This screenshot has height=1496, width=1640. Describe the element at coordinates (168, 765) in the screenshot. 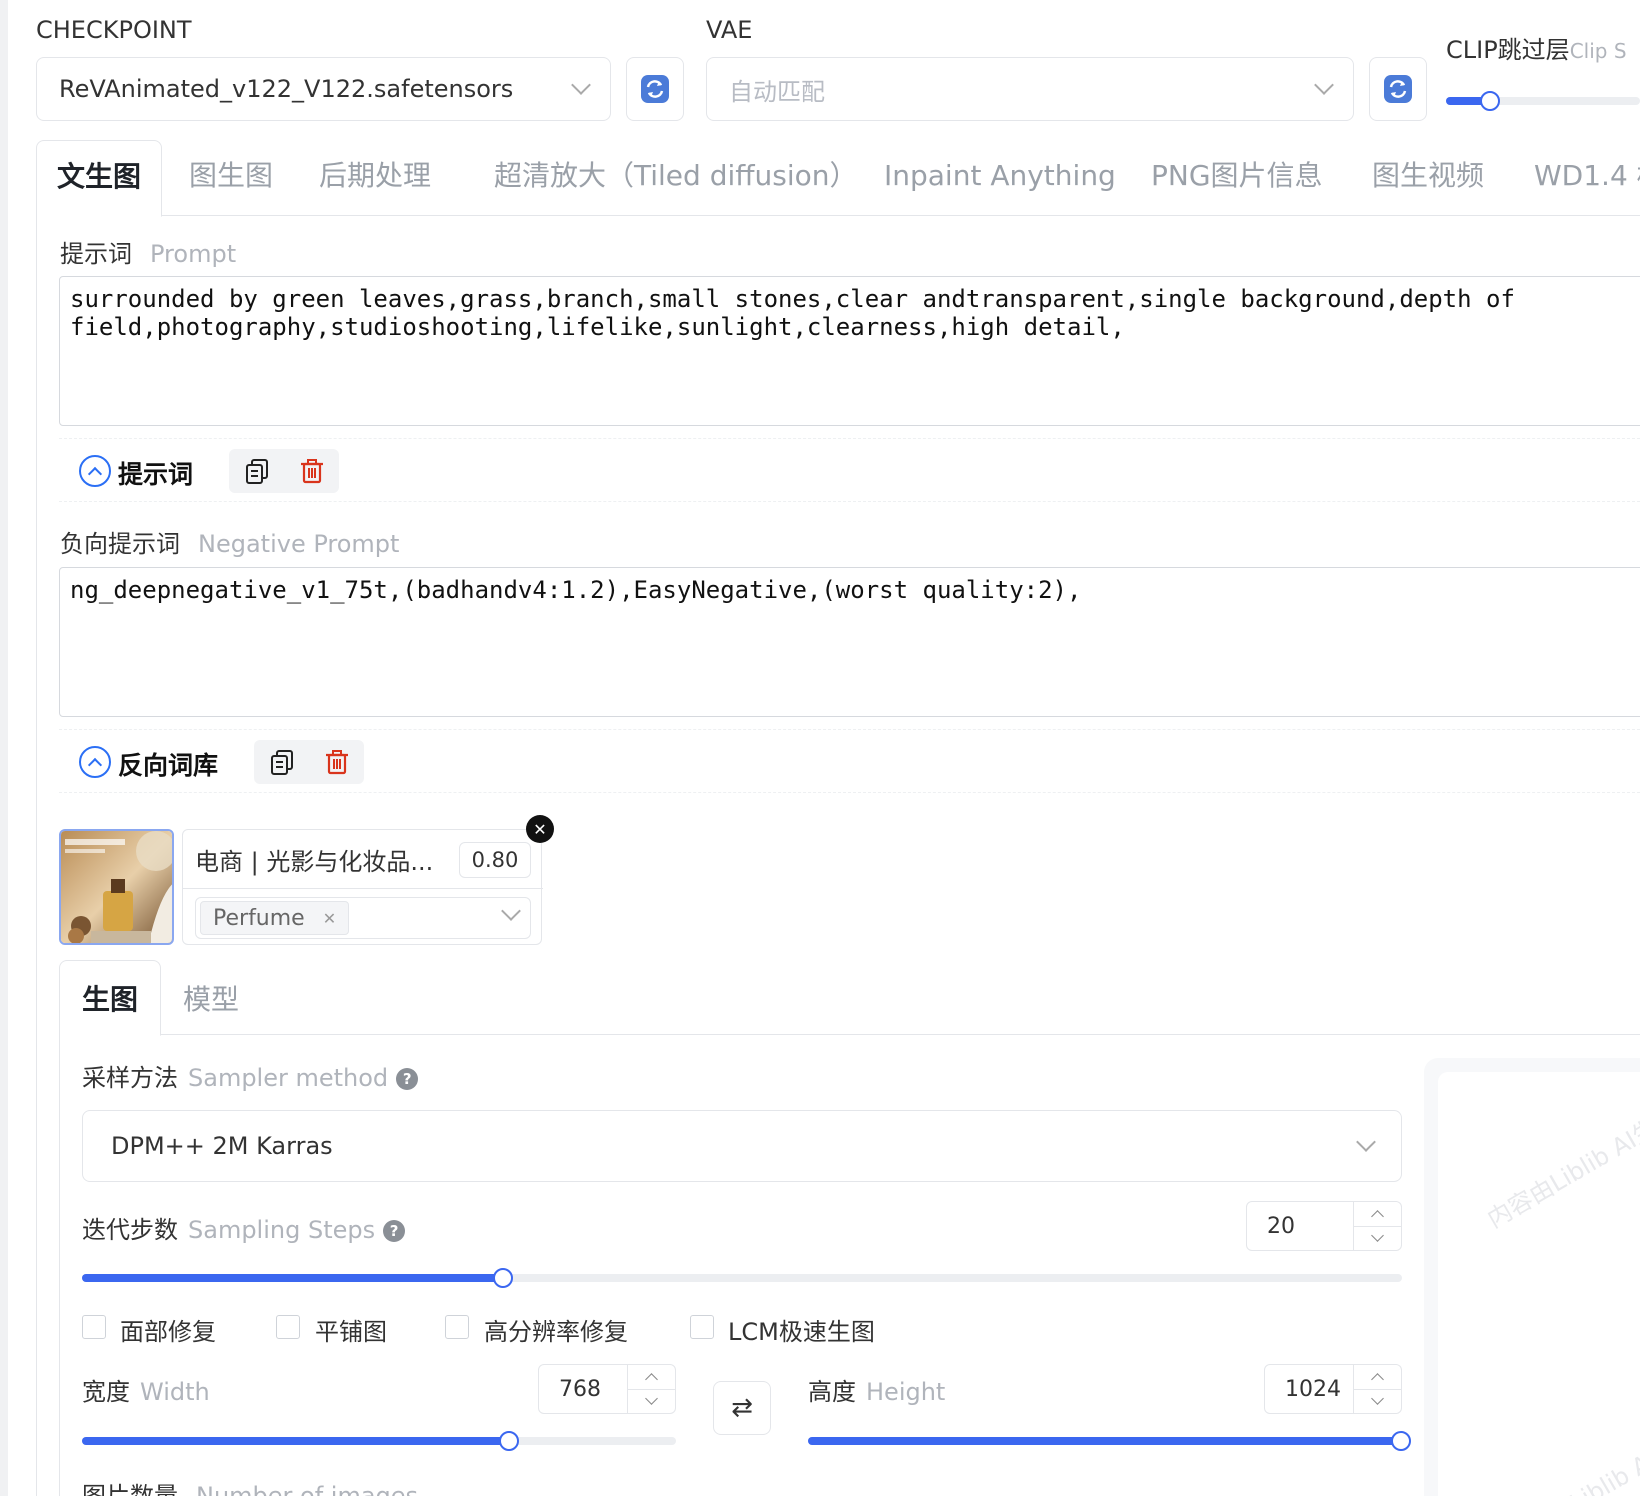

I see `negative-library-title: 反向词库` at that location.